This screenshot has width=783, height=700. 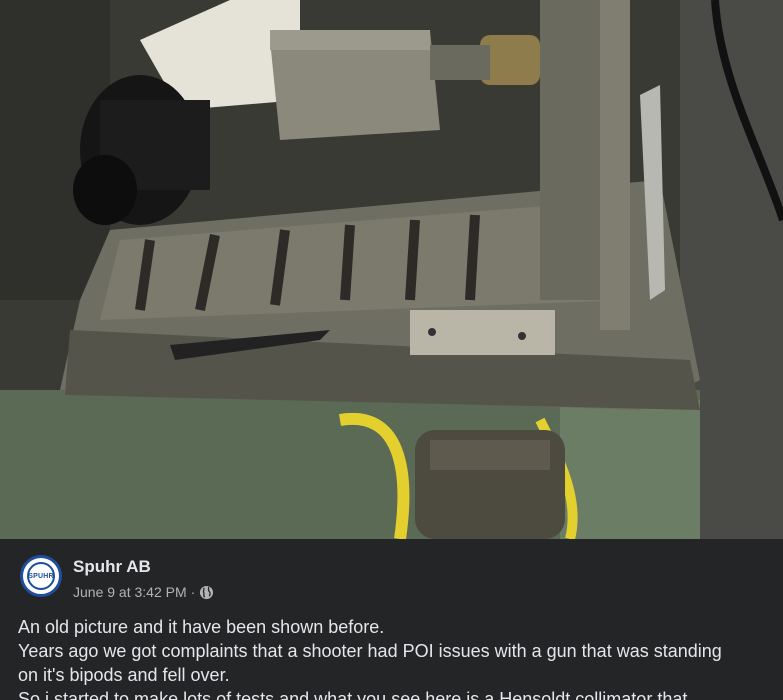 I want to click on avatar-logo: SPUHR, so click(x=41, y=576).